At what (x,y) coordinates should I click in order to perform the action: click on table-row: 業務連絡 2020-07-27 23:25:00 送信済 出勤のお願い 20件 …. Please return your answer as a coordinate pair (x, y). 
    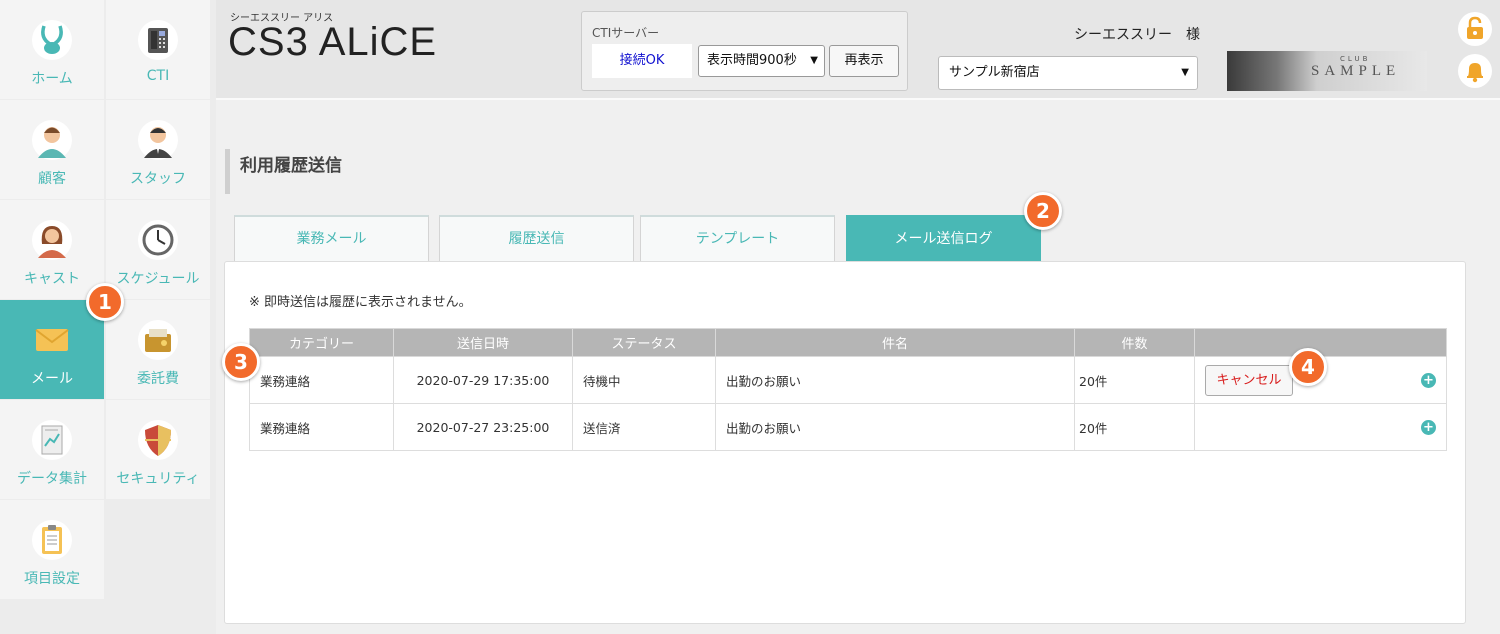
    Looking at the image, I should click on (848, 427).